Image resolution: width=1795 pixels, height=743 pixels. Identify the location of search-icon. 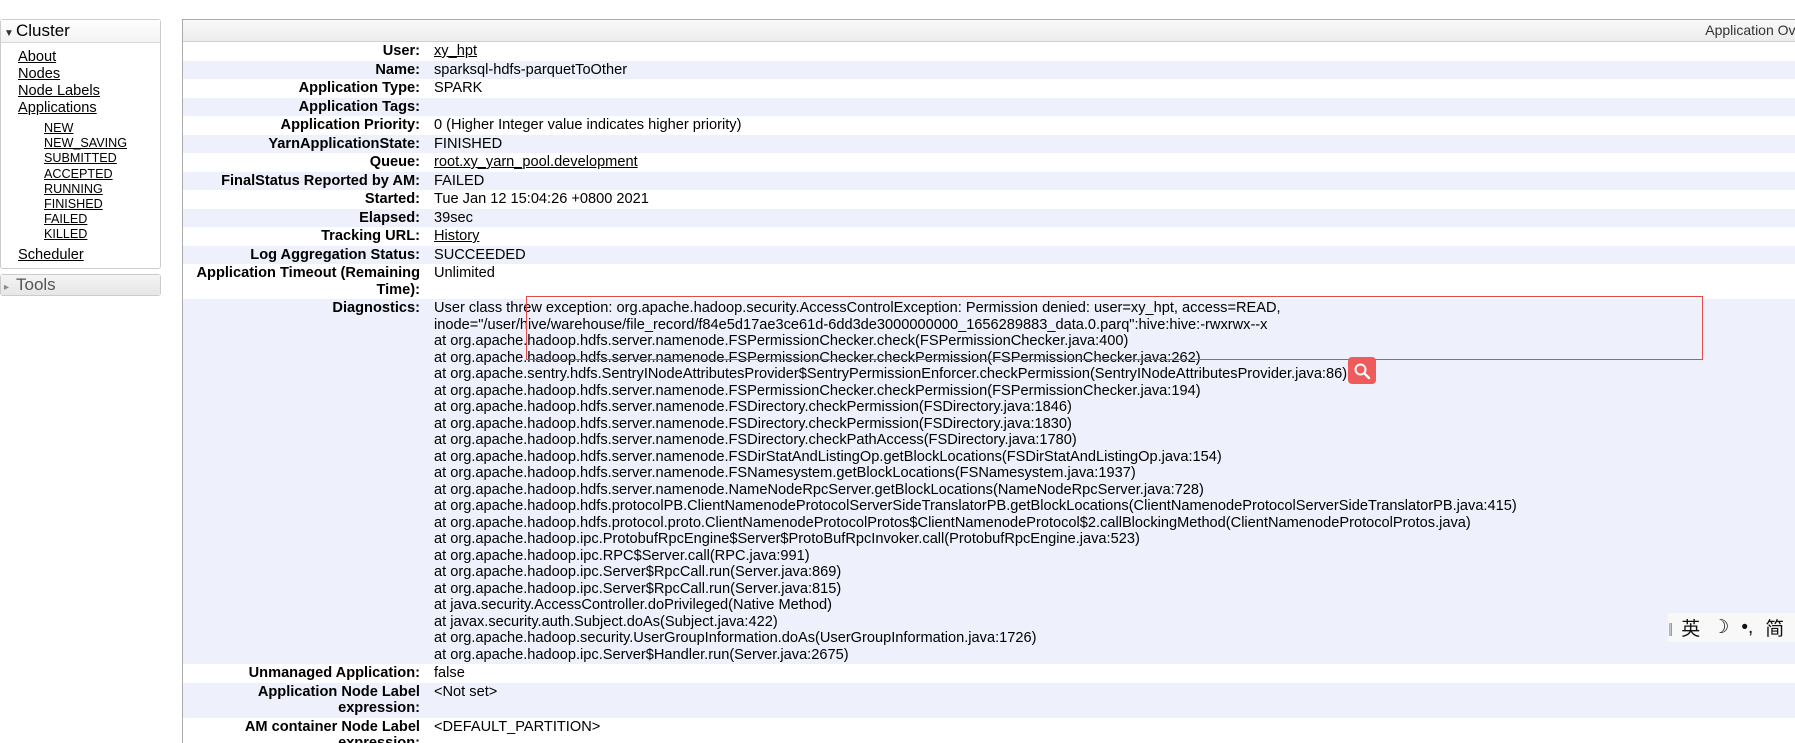
(1362, 371).